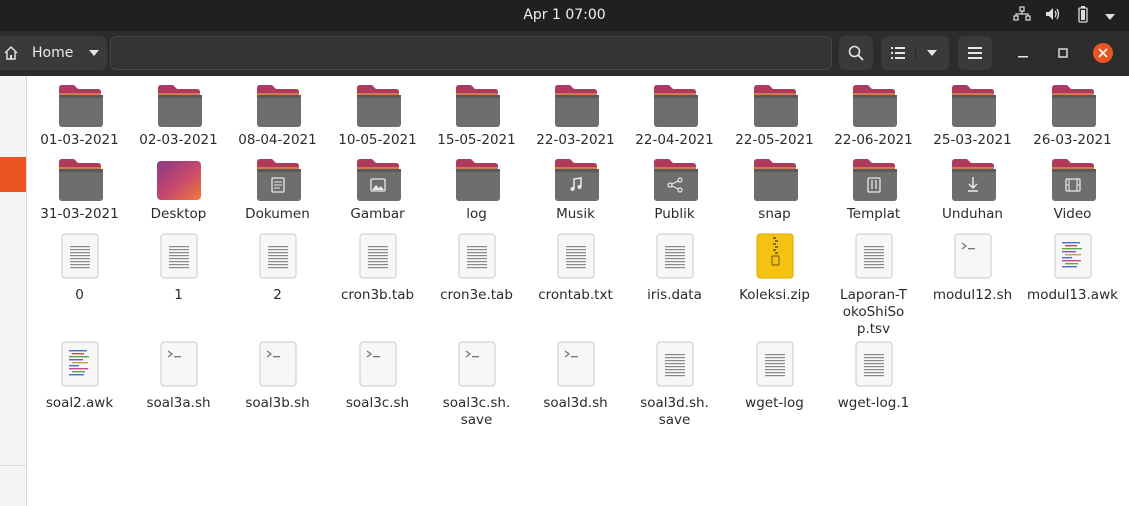  What do you see at coordinates (873, 190) in the screenshot?
I see `folder-item-templat: Templat` at bounding box center [873, 190].